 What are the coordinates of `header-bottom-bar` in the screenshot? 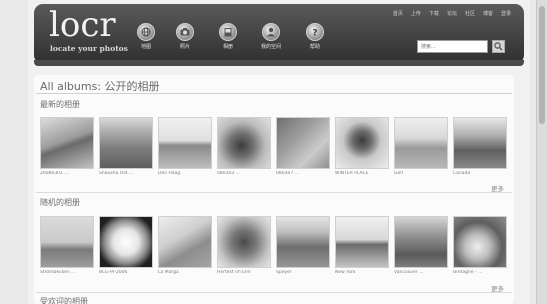 It's located at (279, 63).